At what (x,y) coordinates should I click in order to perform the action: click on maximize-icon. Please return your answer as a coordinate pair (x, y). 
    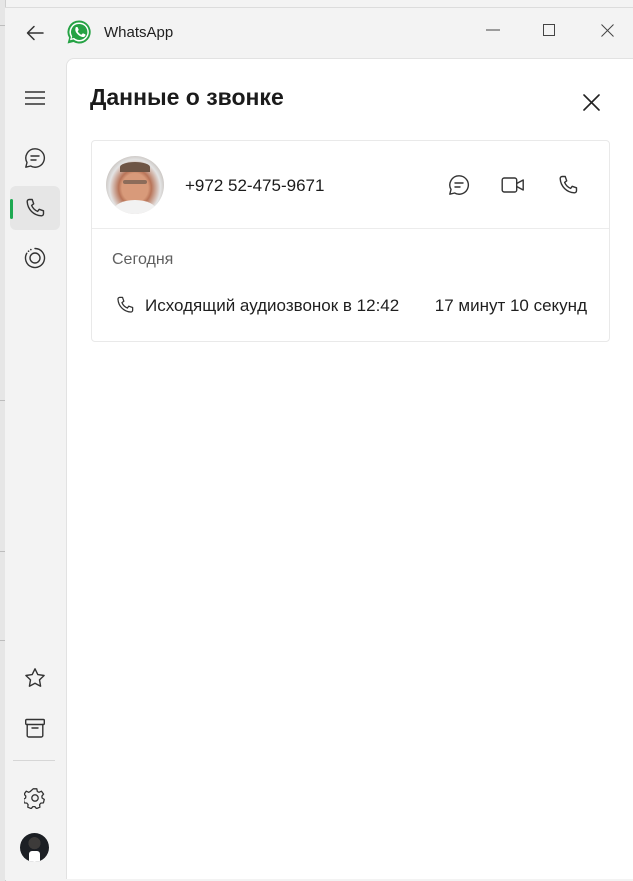
    Looking at the image, I should click on (549, 30).